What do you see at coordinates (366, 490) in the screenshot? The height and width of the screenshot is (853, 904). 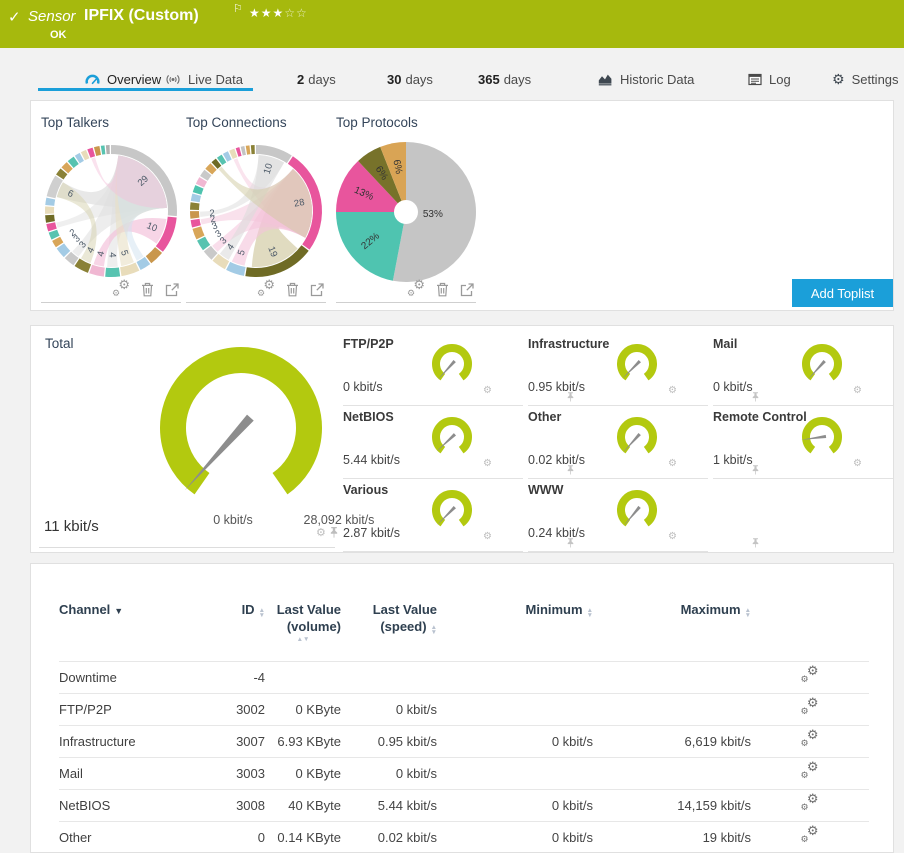 I see `gauge-label: Various` at bounding box center [366, 490].